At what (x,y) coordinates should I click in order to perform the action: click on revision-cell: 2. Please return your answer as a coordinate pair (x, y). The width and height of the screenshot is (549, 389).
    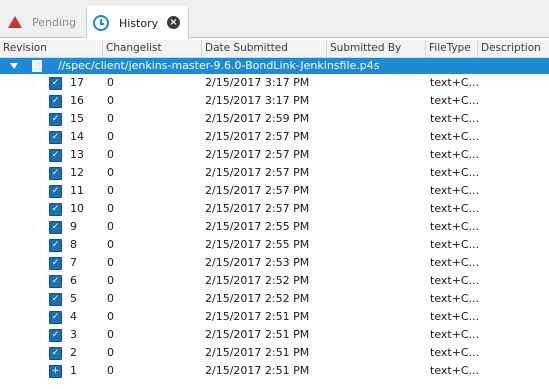
    Looking at the image, I should click on (73, 352).